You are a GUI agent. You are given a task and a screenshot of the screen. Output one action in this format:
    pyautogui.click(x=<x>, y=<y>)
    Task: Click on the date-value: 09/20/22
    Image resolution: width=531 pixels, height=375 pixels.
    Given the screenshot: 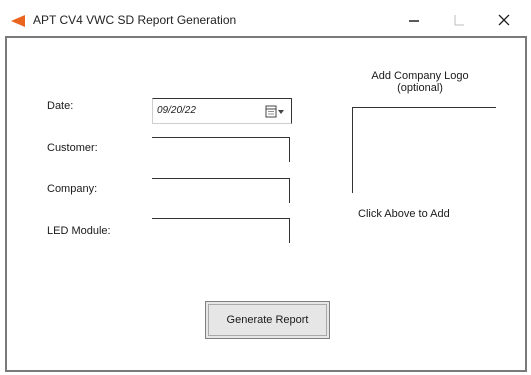 What is the action you would take?
    pyautogui.click(x=176, y=110)
    